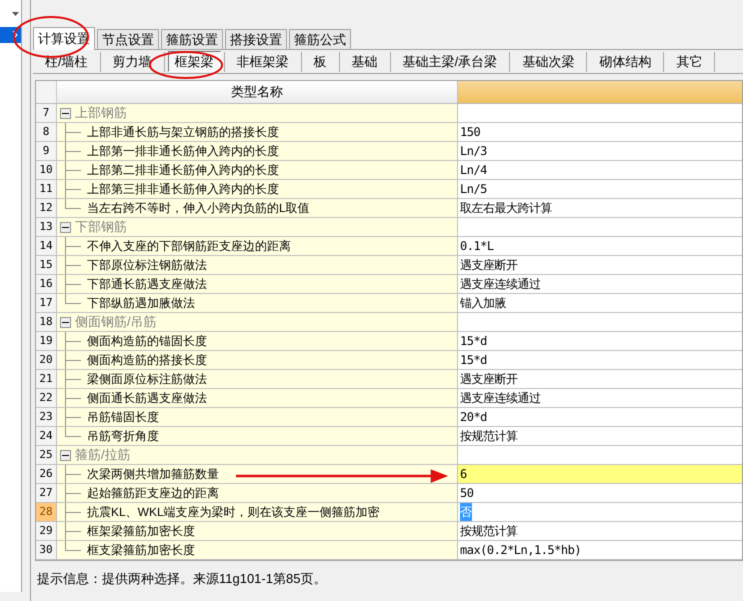 The width and height of the screenshot is (743, 601). Describe the element at coordinates (183, 132) in the screenshot. I see `setting-name: 上部非通长筋与架立钢筋的搭接长度` at that location.